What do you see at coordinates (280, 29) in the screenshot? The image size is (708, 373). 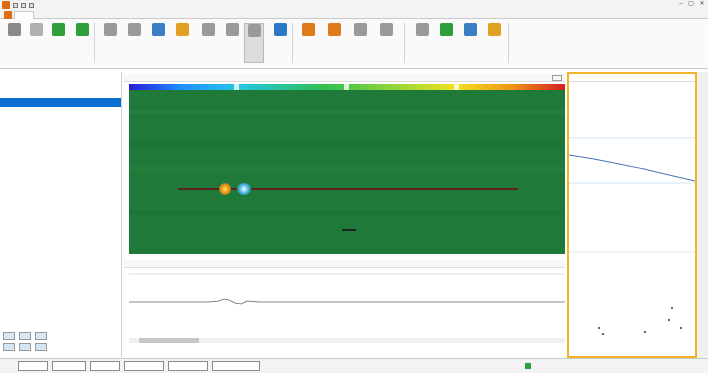 I see `info-icon` at bounding box center [280, 29].